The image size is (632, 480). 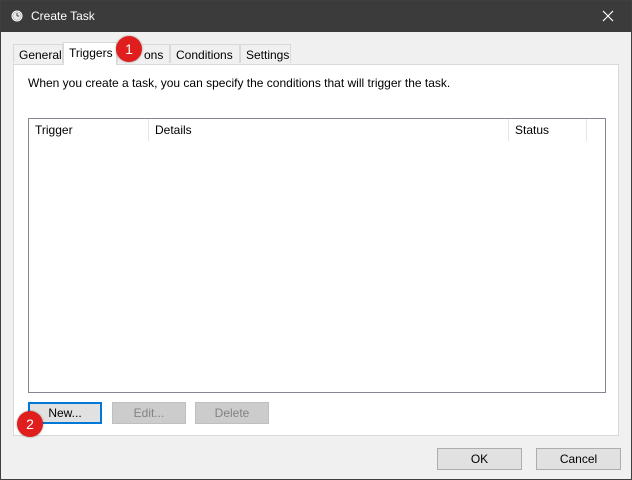 What do you see at coordinates (578, 459) in the screenshot?
I see `cancel-button: Cancel` at bounding box center [578, 459].